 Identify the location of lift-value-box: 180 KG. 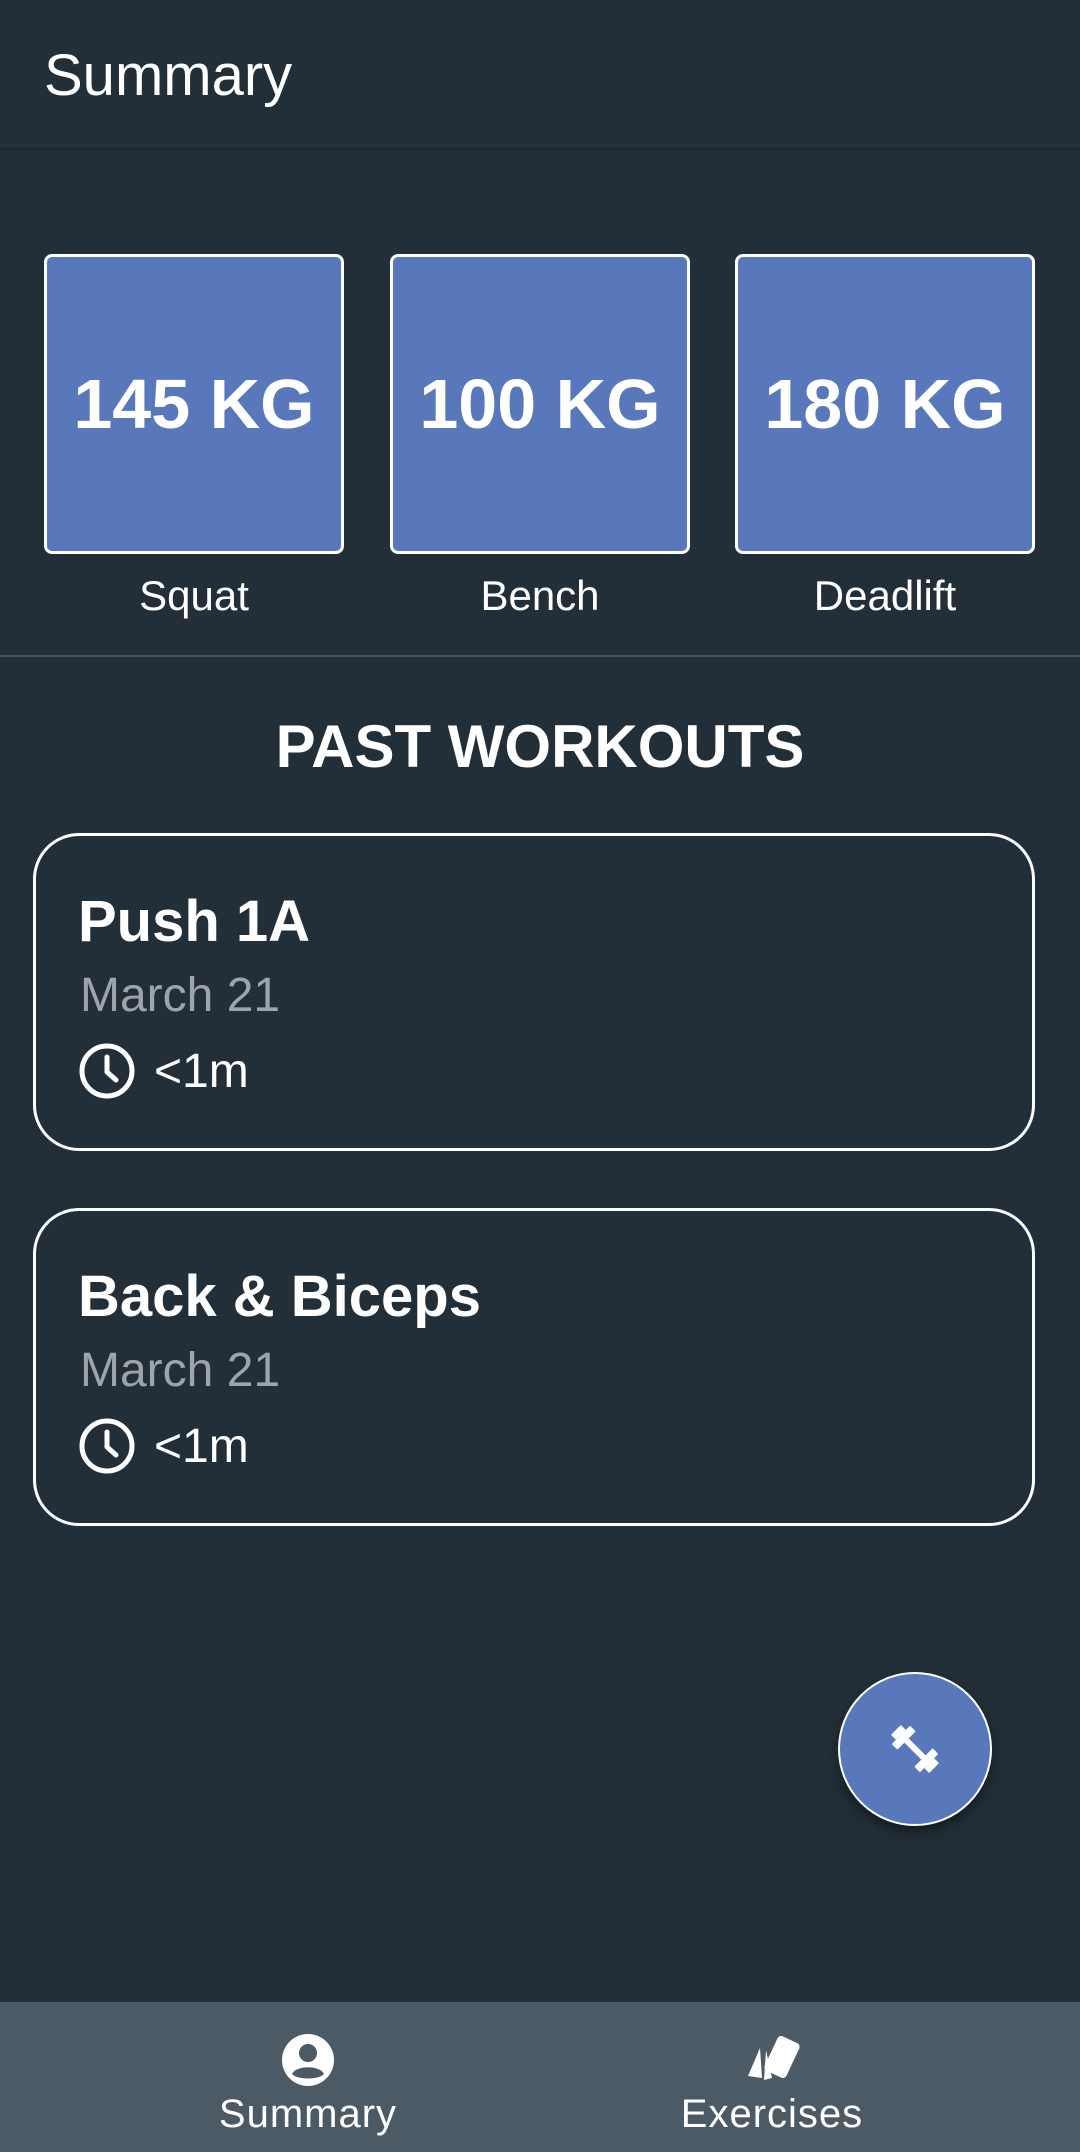
(885, 404).